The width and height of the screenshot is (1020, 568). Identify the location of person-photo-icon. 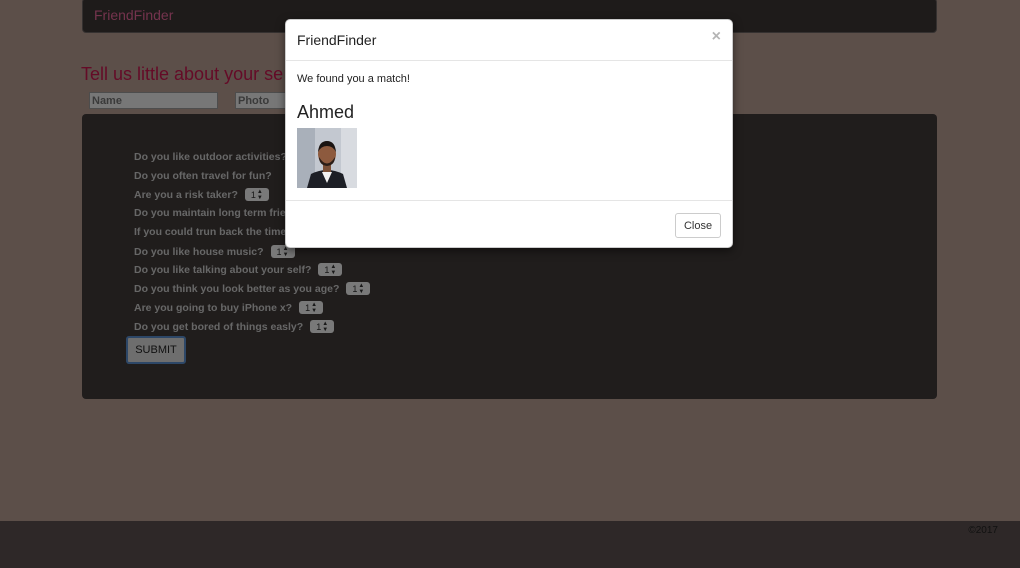
(327, 158).